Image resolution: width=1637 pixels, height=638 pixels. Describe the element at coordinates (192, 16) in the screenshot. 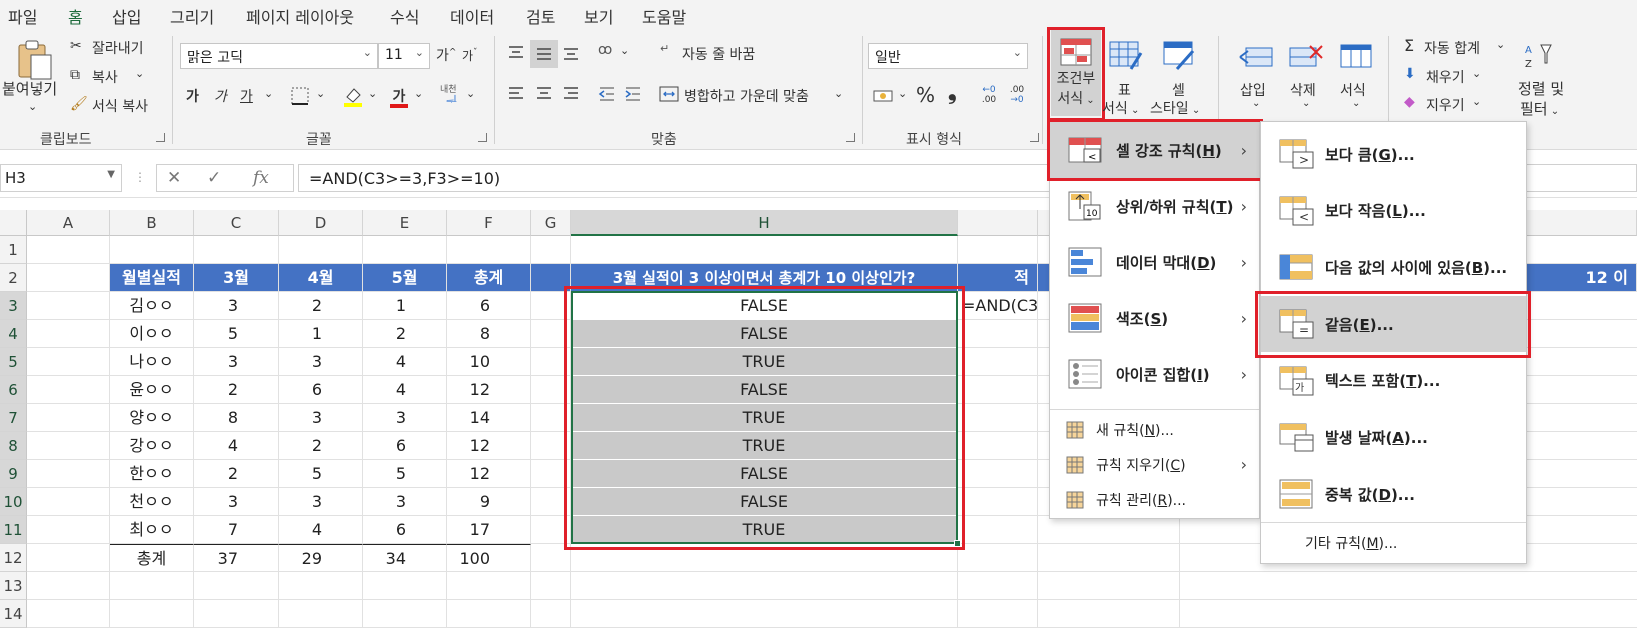

I see `menu-draw: 그리기` at that location.